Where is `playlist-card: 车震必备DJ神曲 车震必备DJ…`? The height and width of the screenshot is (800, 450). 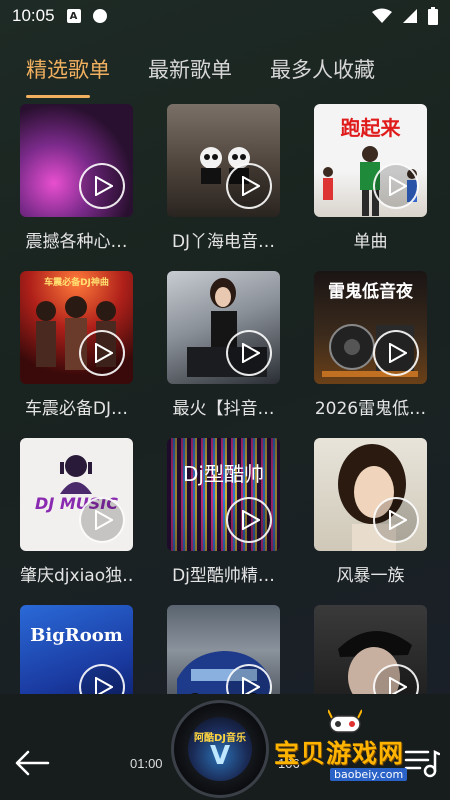
playlist-card: 车震必备DJ神曲 车震必备DJ… is located at coordinates (76, 354).